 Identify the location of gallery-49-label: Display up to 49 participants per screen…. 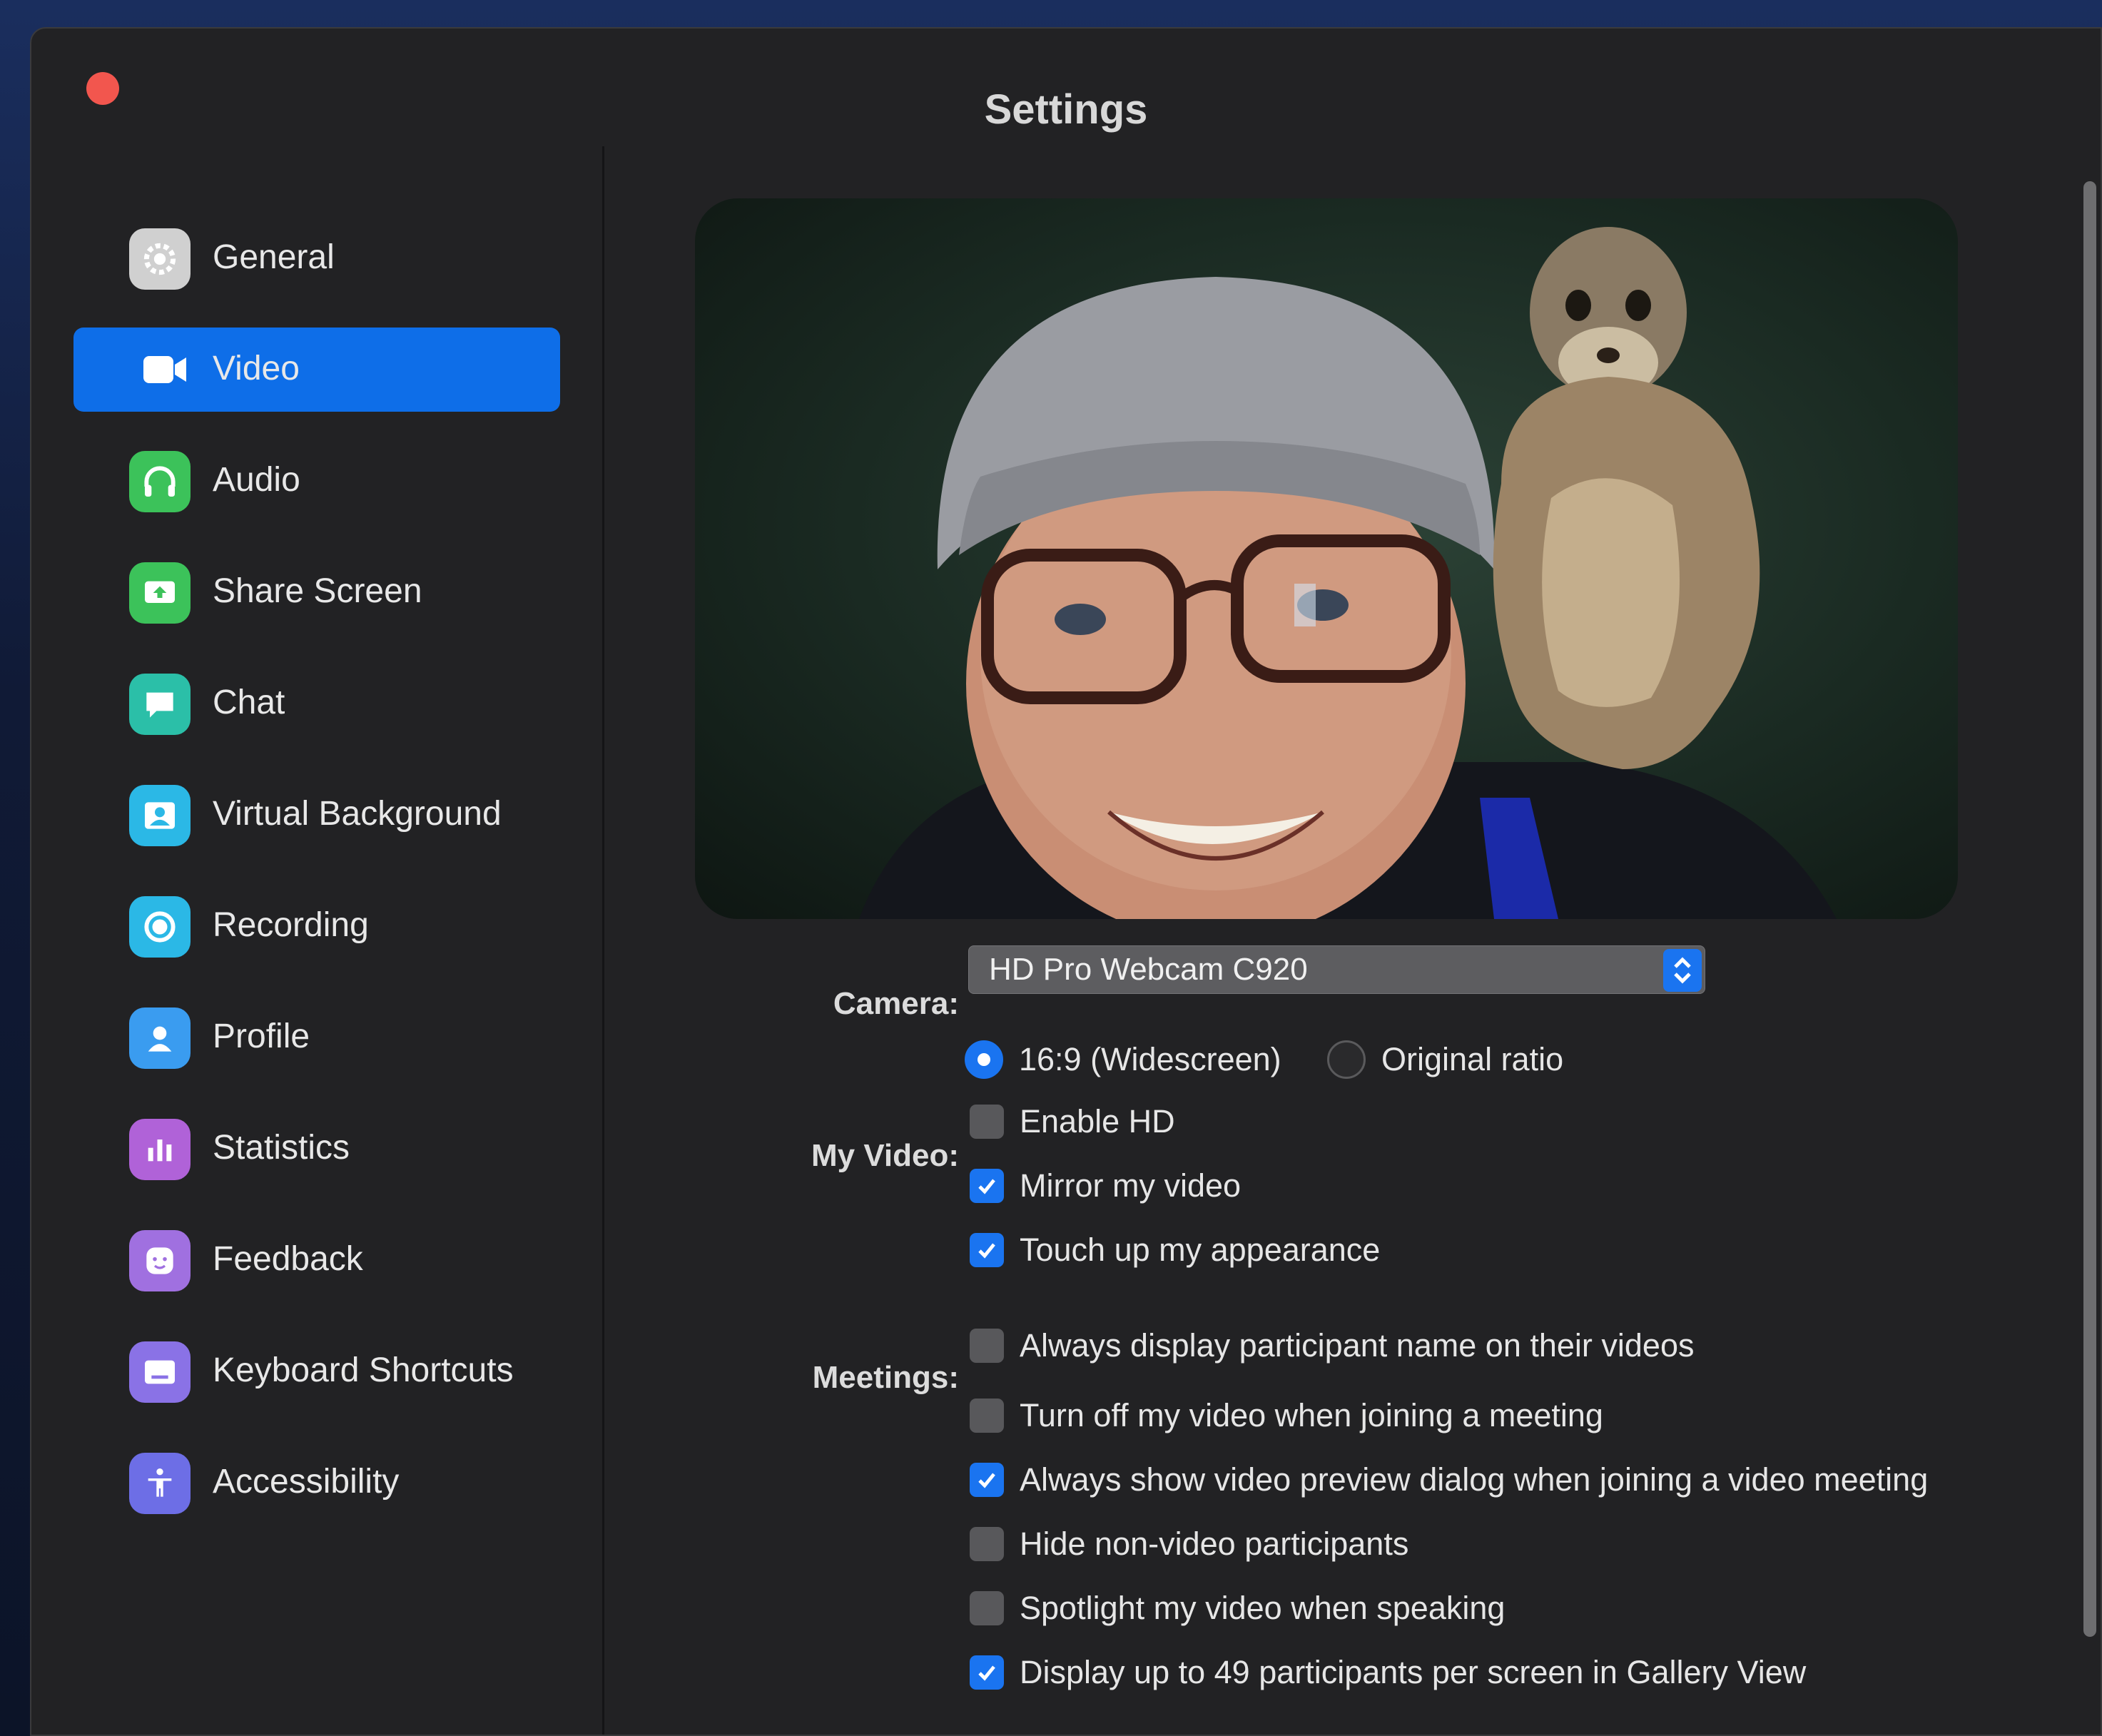
(1413, 1672).